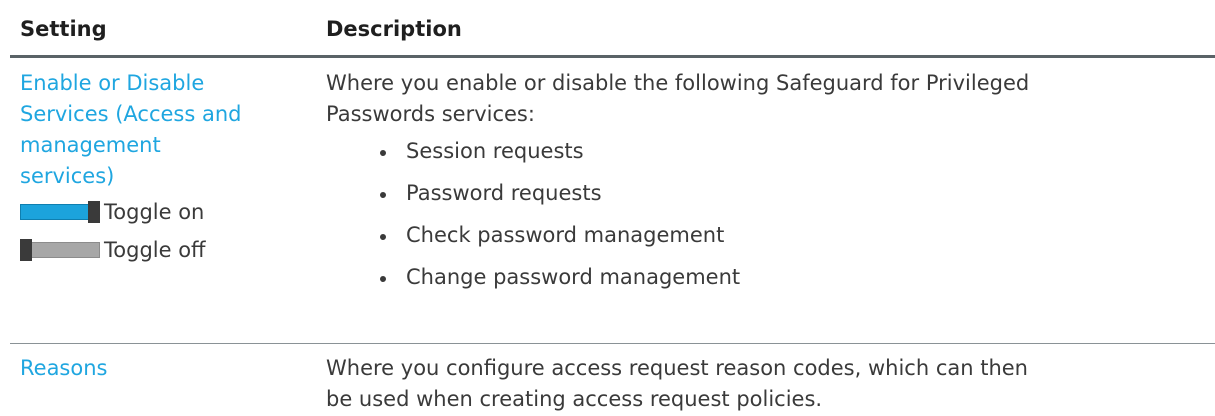 This screenshot has width=1215, height=416. Describe the element at coordinates (797, 277) in the screenshot. I see `list-item: Change password management` at that location.